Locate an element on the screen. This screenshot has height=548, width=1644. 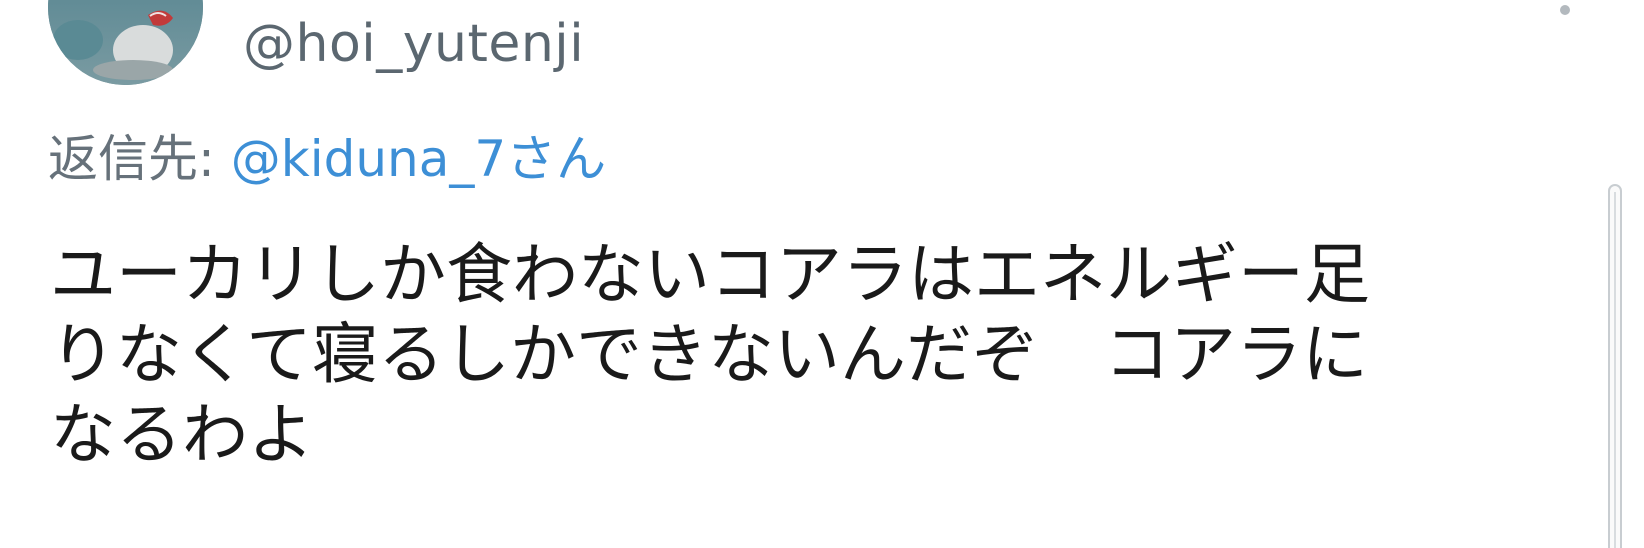
reply-target-link: @kiduna_7さん is located at coordinates (418, 159).